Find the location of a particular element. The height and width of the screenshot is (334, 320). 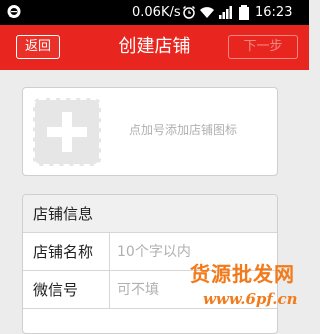

add-logo-button is located at coordinates (67, 132).